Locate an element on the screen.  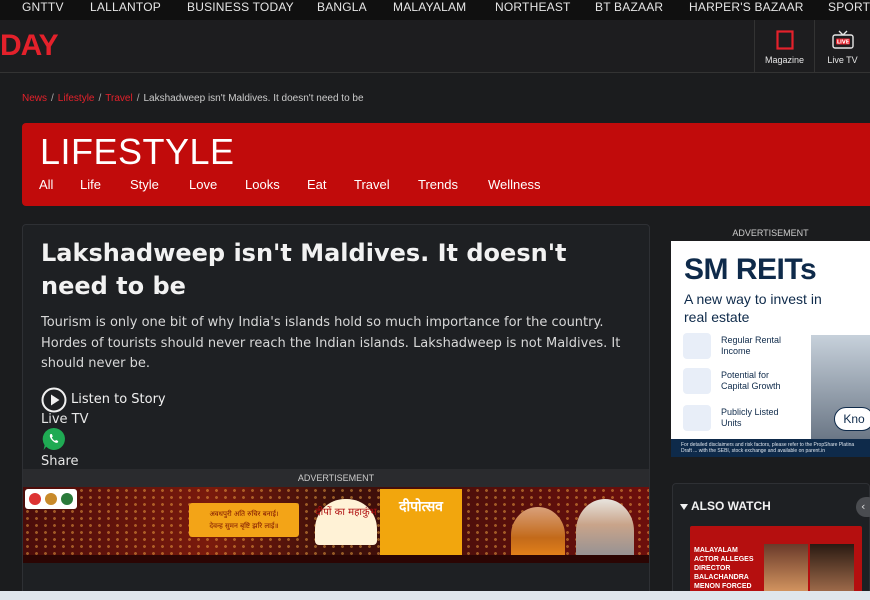
breadcrumb-news: News is located at coordinates (34, 98).